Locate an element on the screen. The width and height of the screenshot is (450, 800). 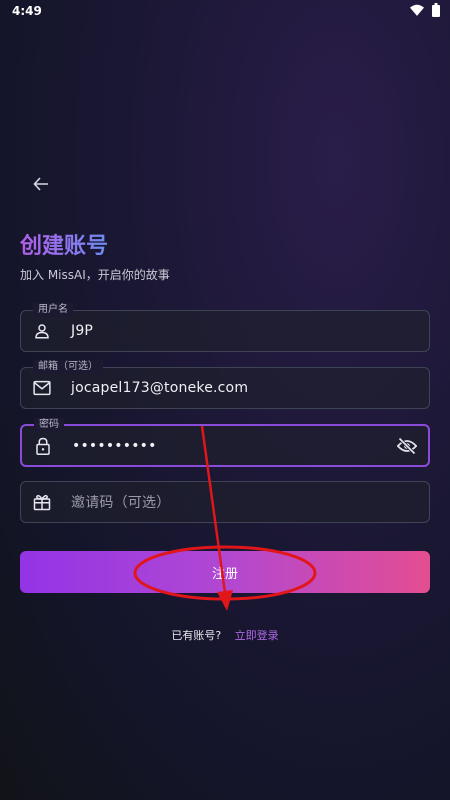
invite-code-field: 邀请码（可选） is located at coordinates (225, 502).